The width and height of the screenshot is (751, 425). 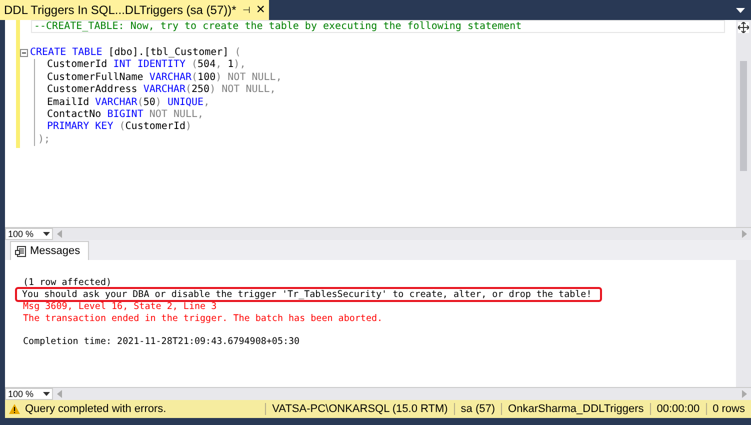 What do you see at coordinates (246, 10) in the screenshot?
I see `pin-button: ⊣` at bounding box center [246, 10].